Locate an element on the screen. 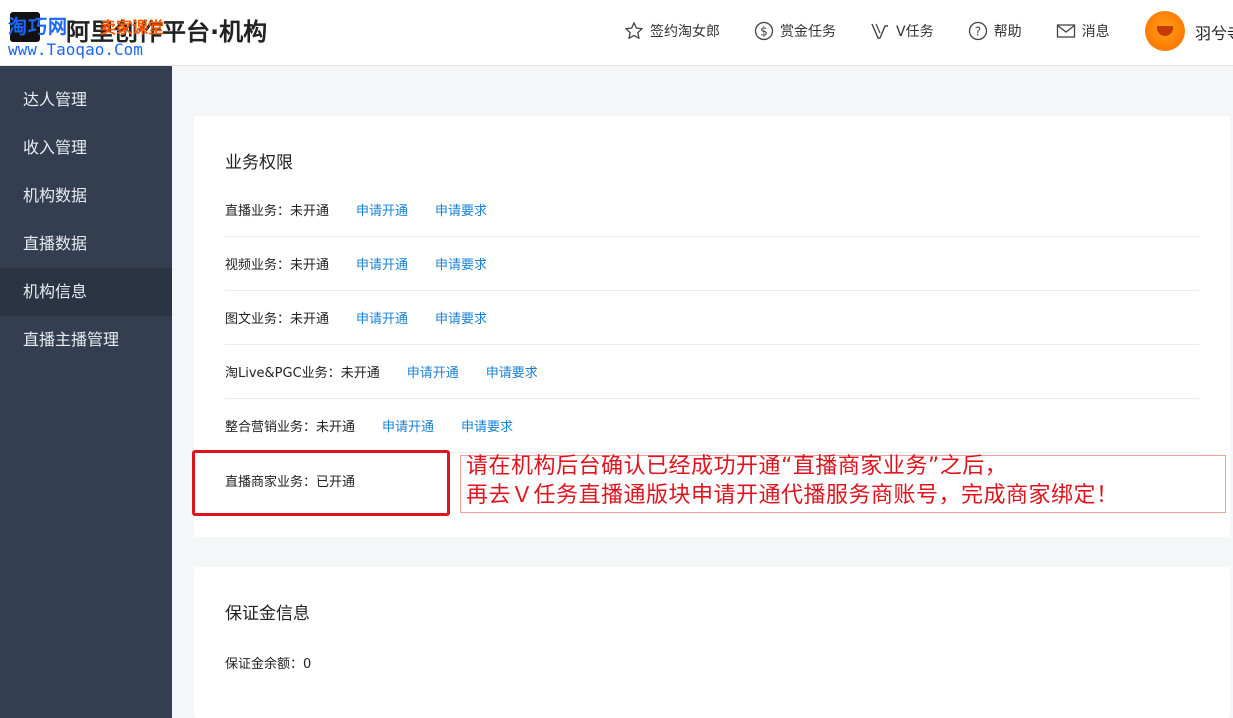  watermark-classroom: 卖家课堂 is located at coordinates (132, 27).